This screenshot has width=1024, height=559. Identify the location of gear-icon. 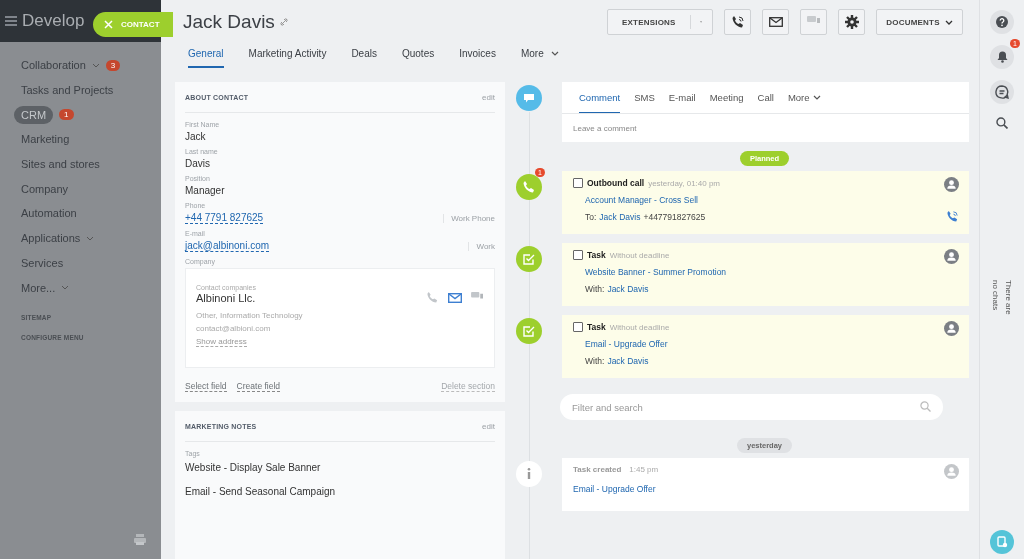
(851, 22).